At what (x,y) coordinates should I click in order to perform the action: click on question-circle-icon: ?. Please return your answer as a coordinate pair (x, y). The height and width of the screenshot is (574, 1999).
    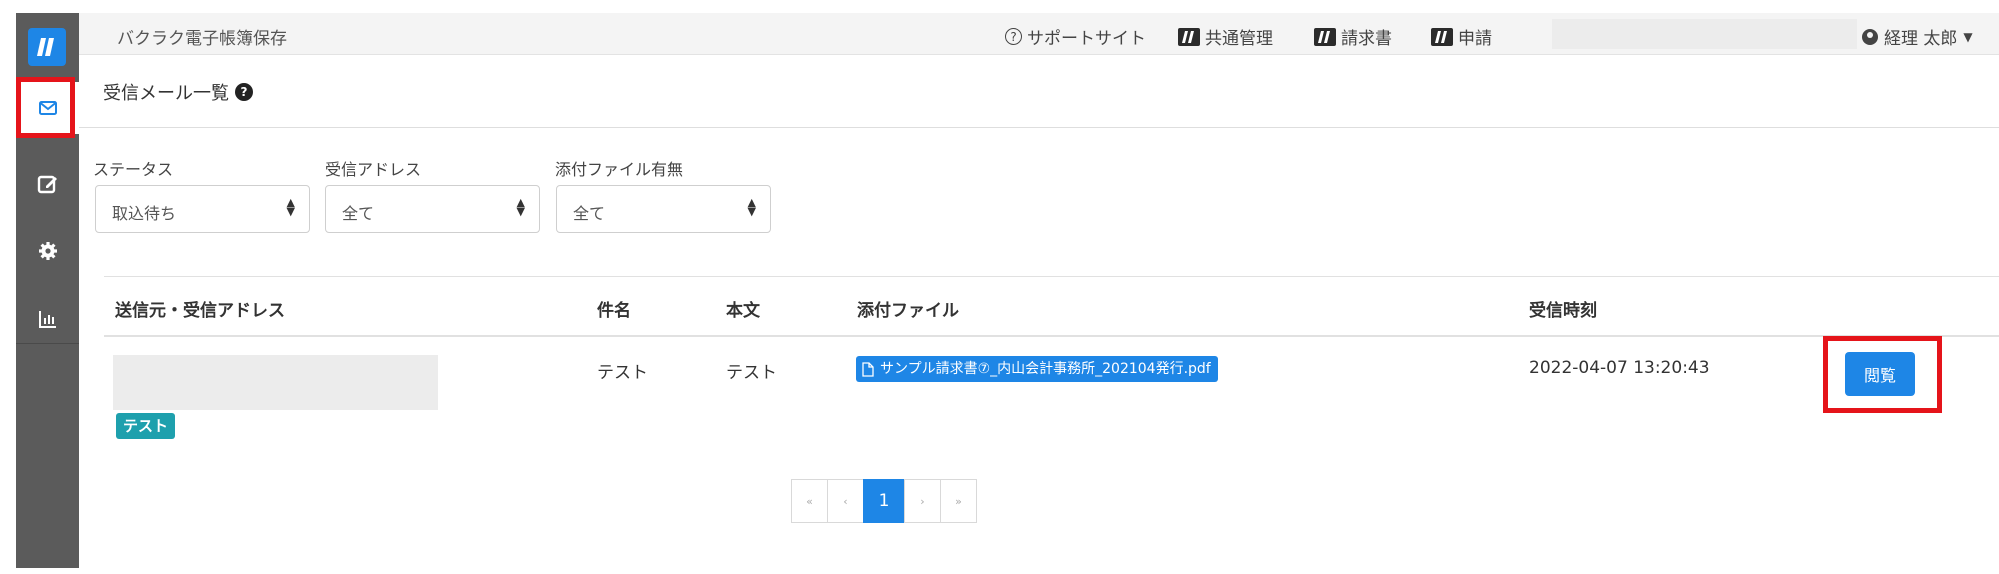
    Looking at the image, I should click on (1013, 36).